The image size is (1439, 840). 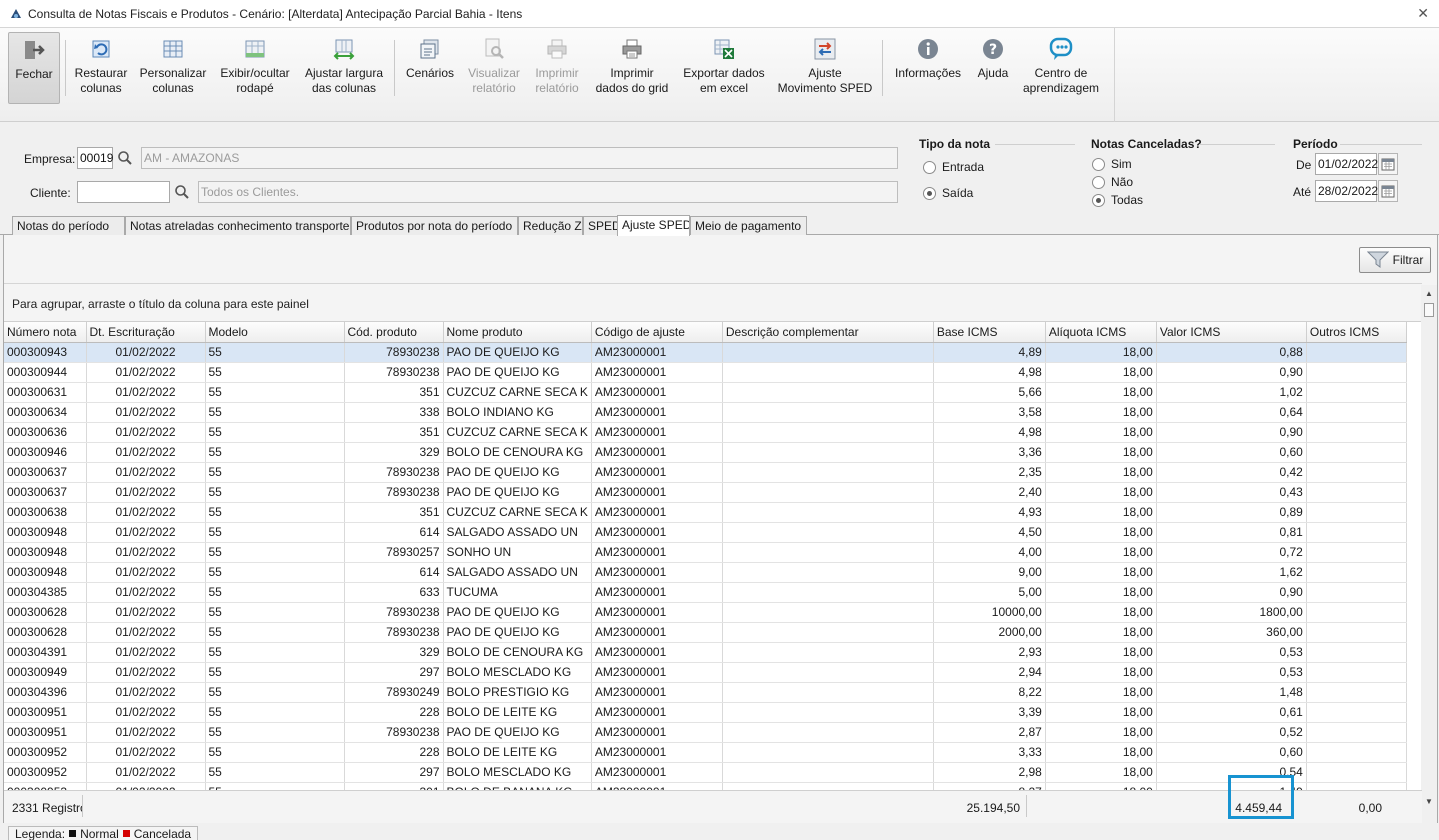 I want to click on calendar-ate-button, so click(x=1388, y=191).